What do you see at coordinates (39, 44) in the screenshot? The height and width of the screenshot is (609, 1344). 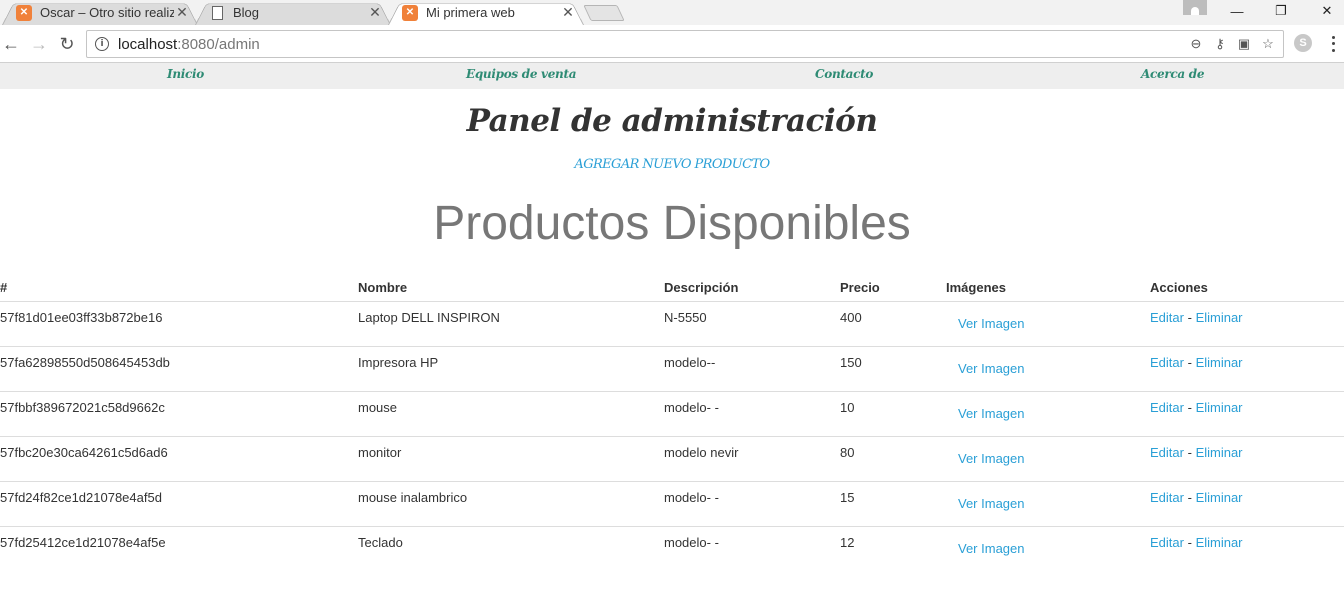 I see `forward-icon: →` at bounding box center [39, 44].